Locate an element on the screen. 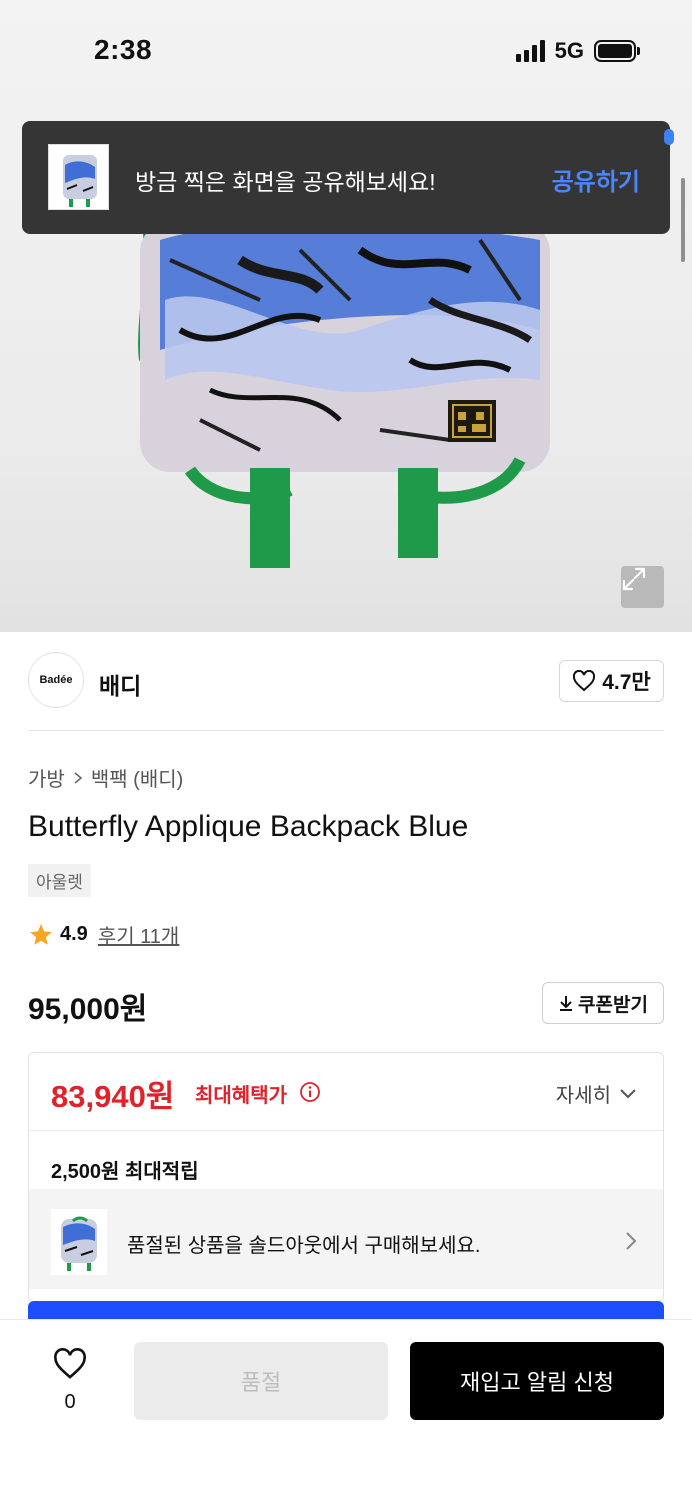 The height and width of the screenshot is (1500, 692). download-icon is located at coordinates (566, 1003).